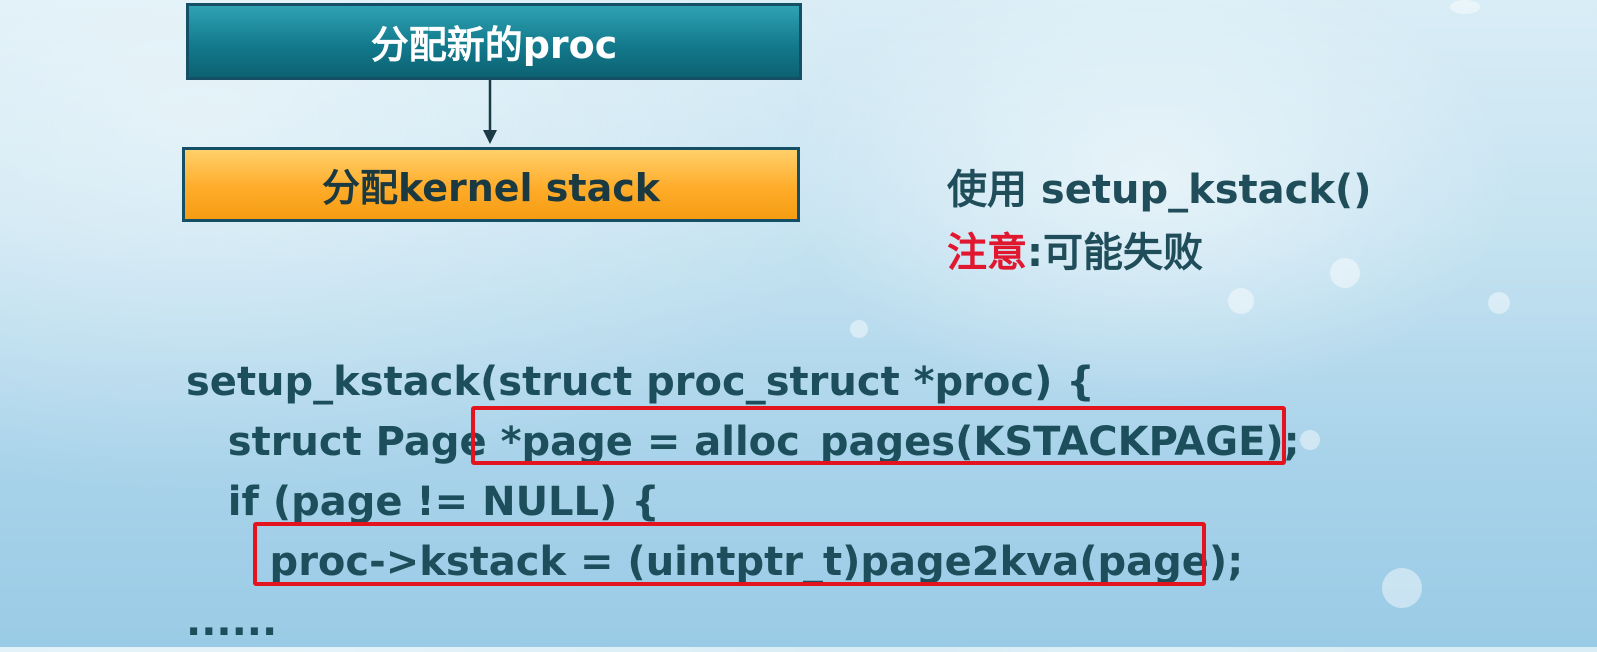 This screenshot has width=1597, height=652. What do you see at coordinates (1115, 253) in the screenshot?
I see `warning-text: :可能失败` at bounding box center [1115, 253].